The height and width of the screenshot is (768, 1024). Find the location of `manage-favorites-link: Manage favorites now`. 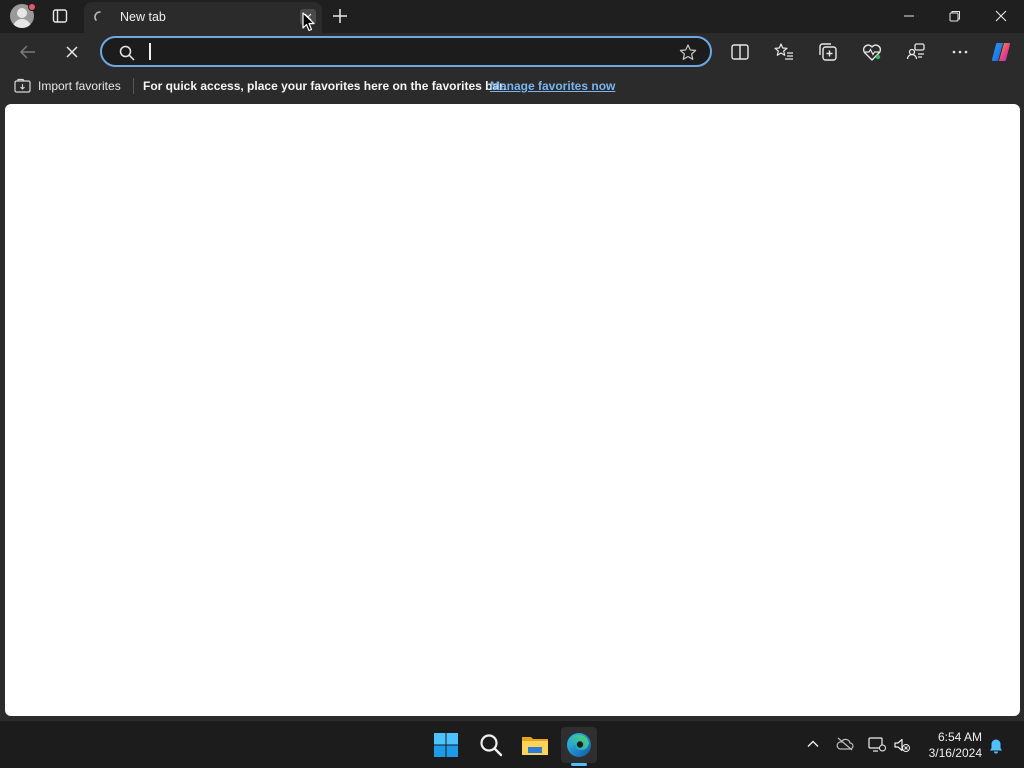

manage-favorites-link: Manage favorites now is located at coordinates (552, 86).